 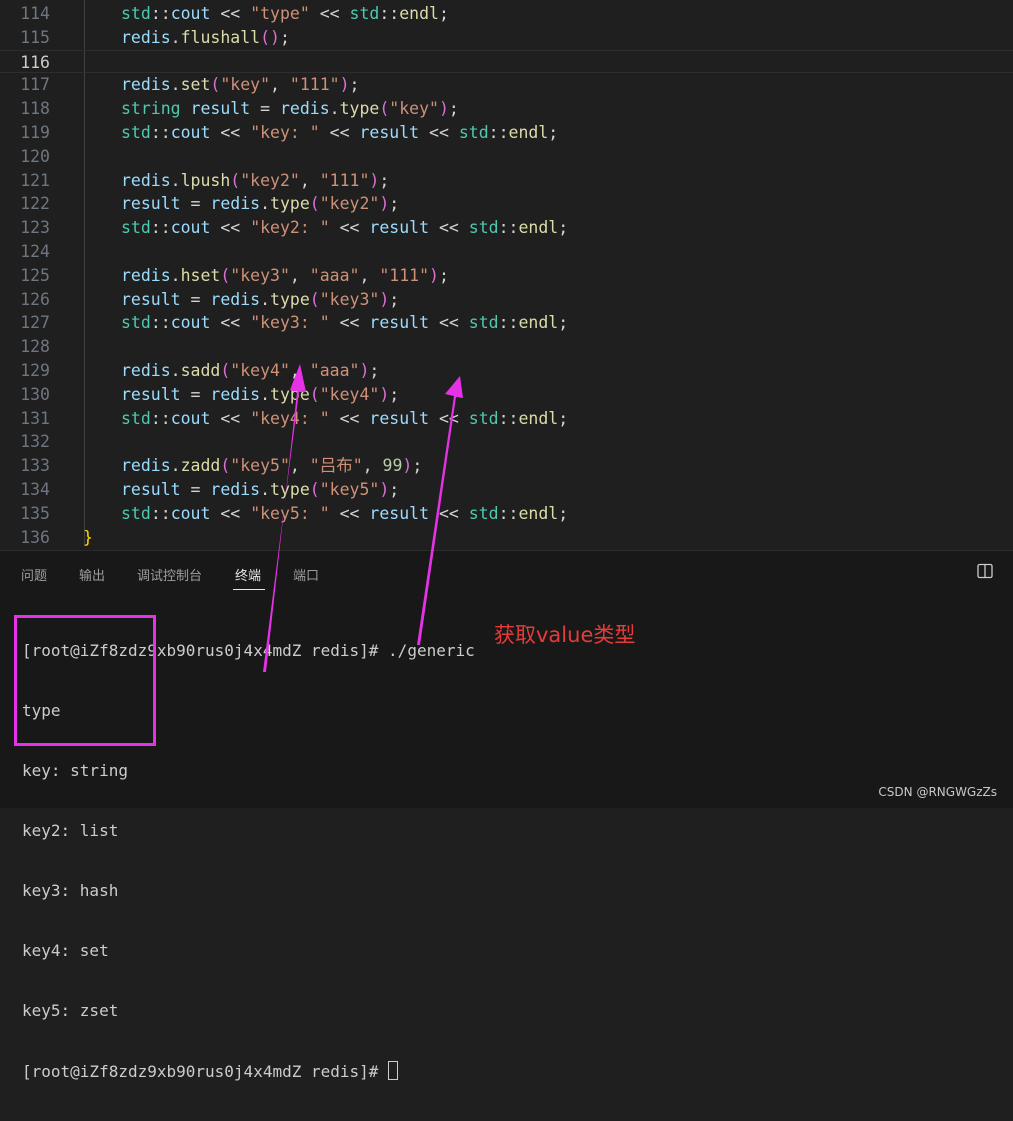 What do you see at coordinates (70, 890) in the screenshot?
I see `terminal-output-line: key3: hash` at bounding box center [70, 890].